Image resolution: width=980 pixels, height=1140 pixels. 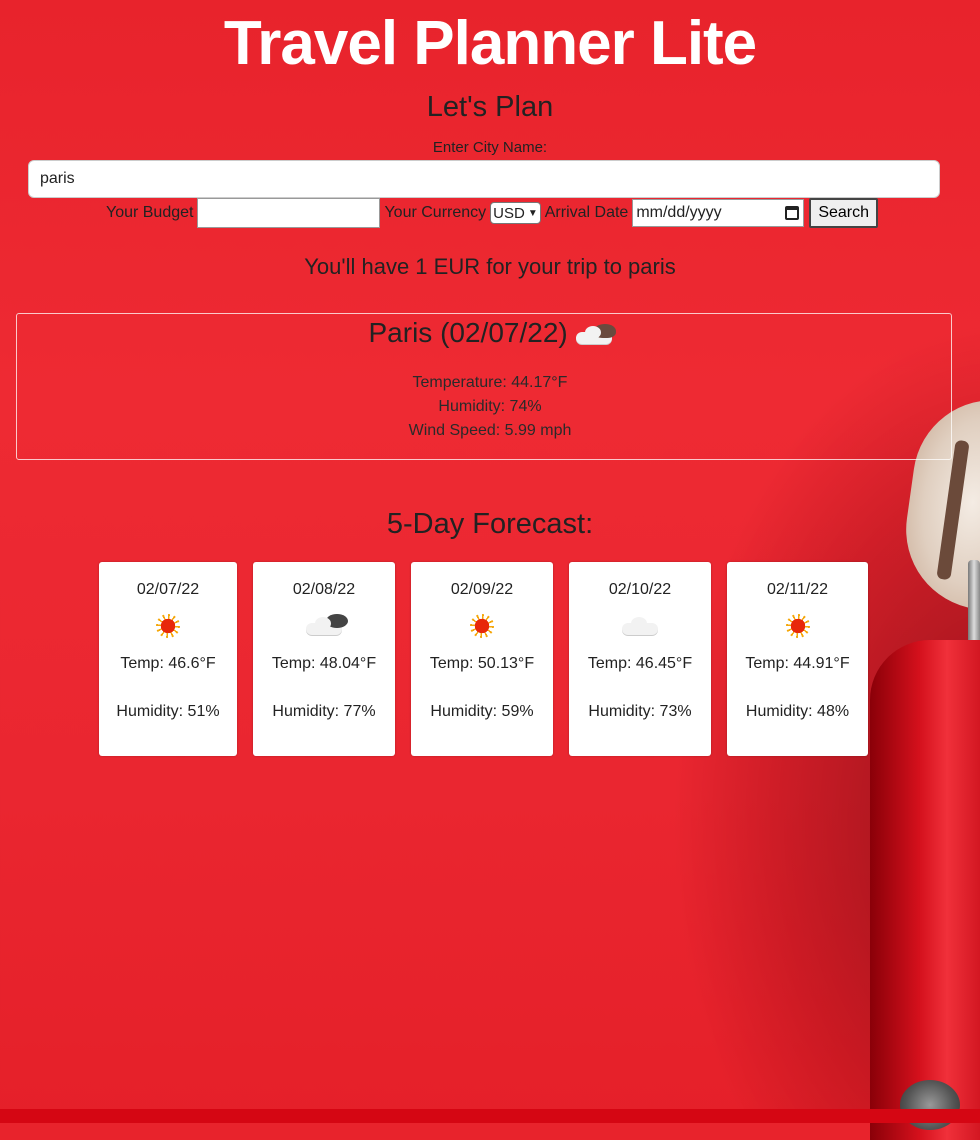 What do you see at coordinates (482, 711) in the screenshot?
I see `forecast-humidity: Humidity: 59%` at bounding box center [482, 711].